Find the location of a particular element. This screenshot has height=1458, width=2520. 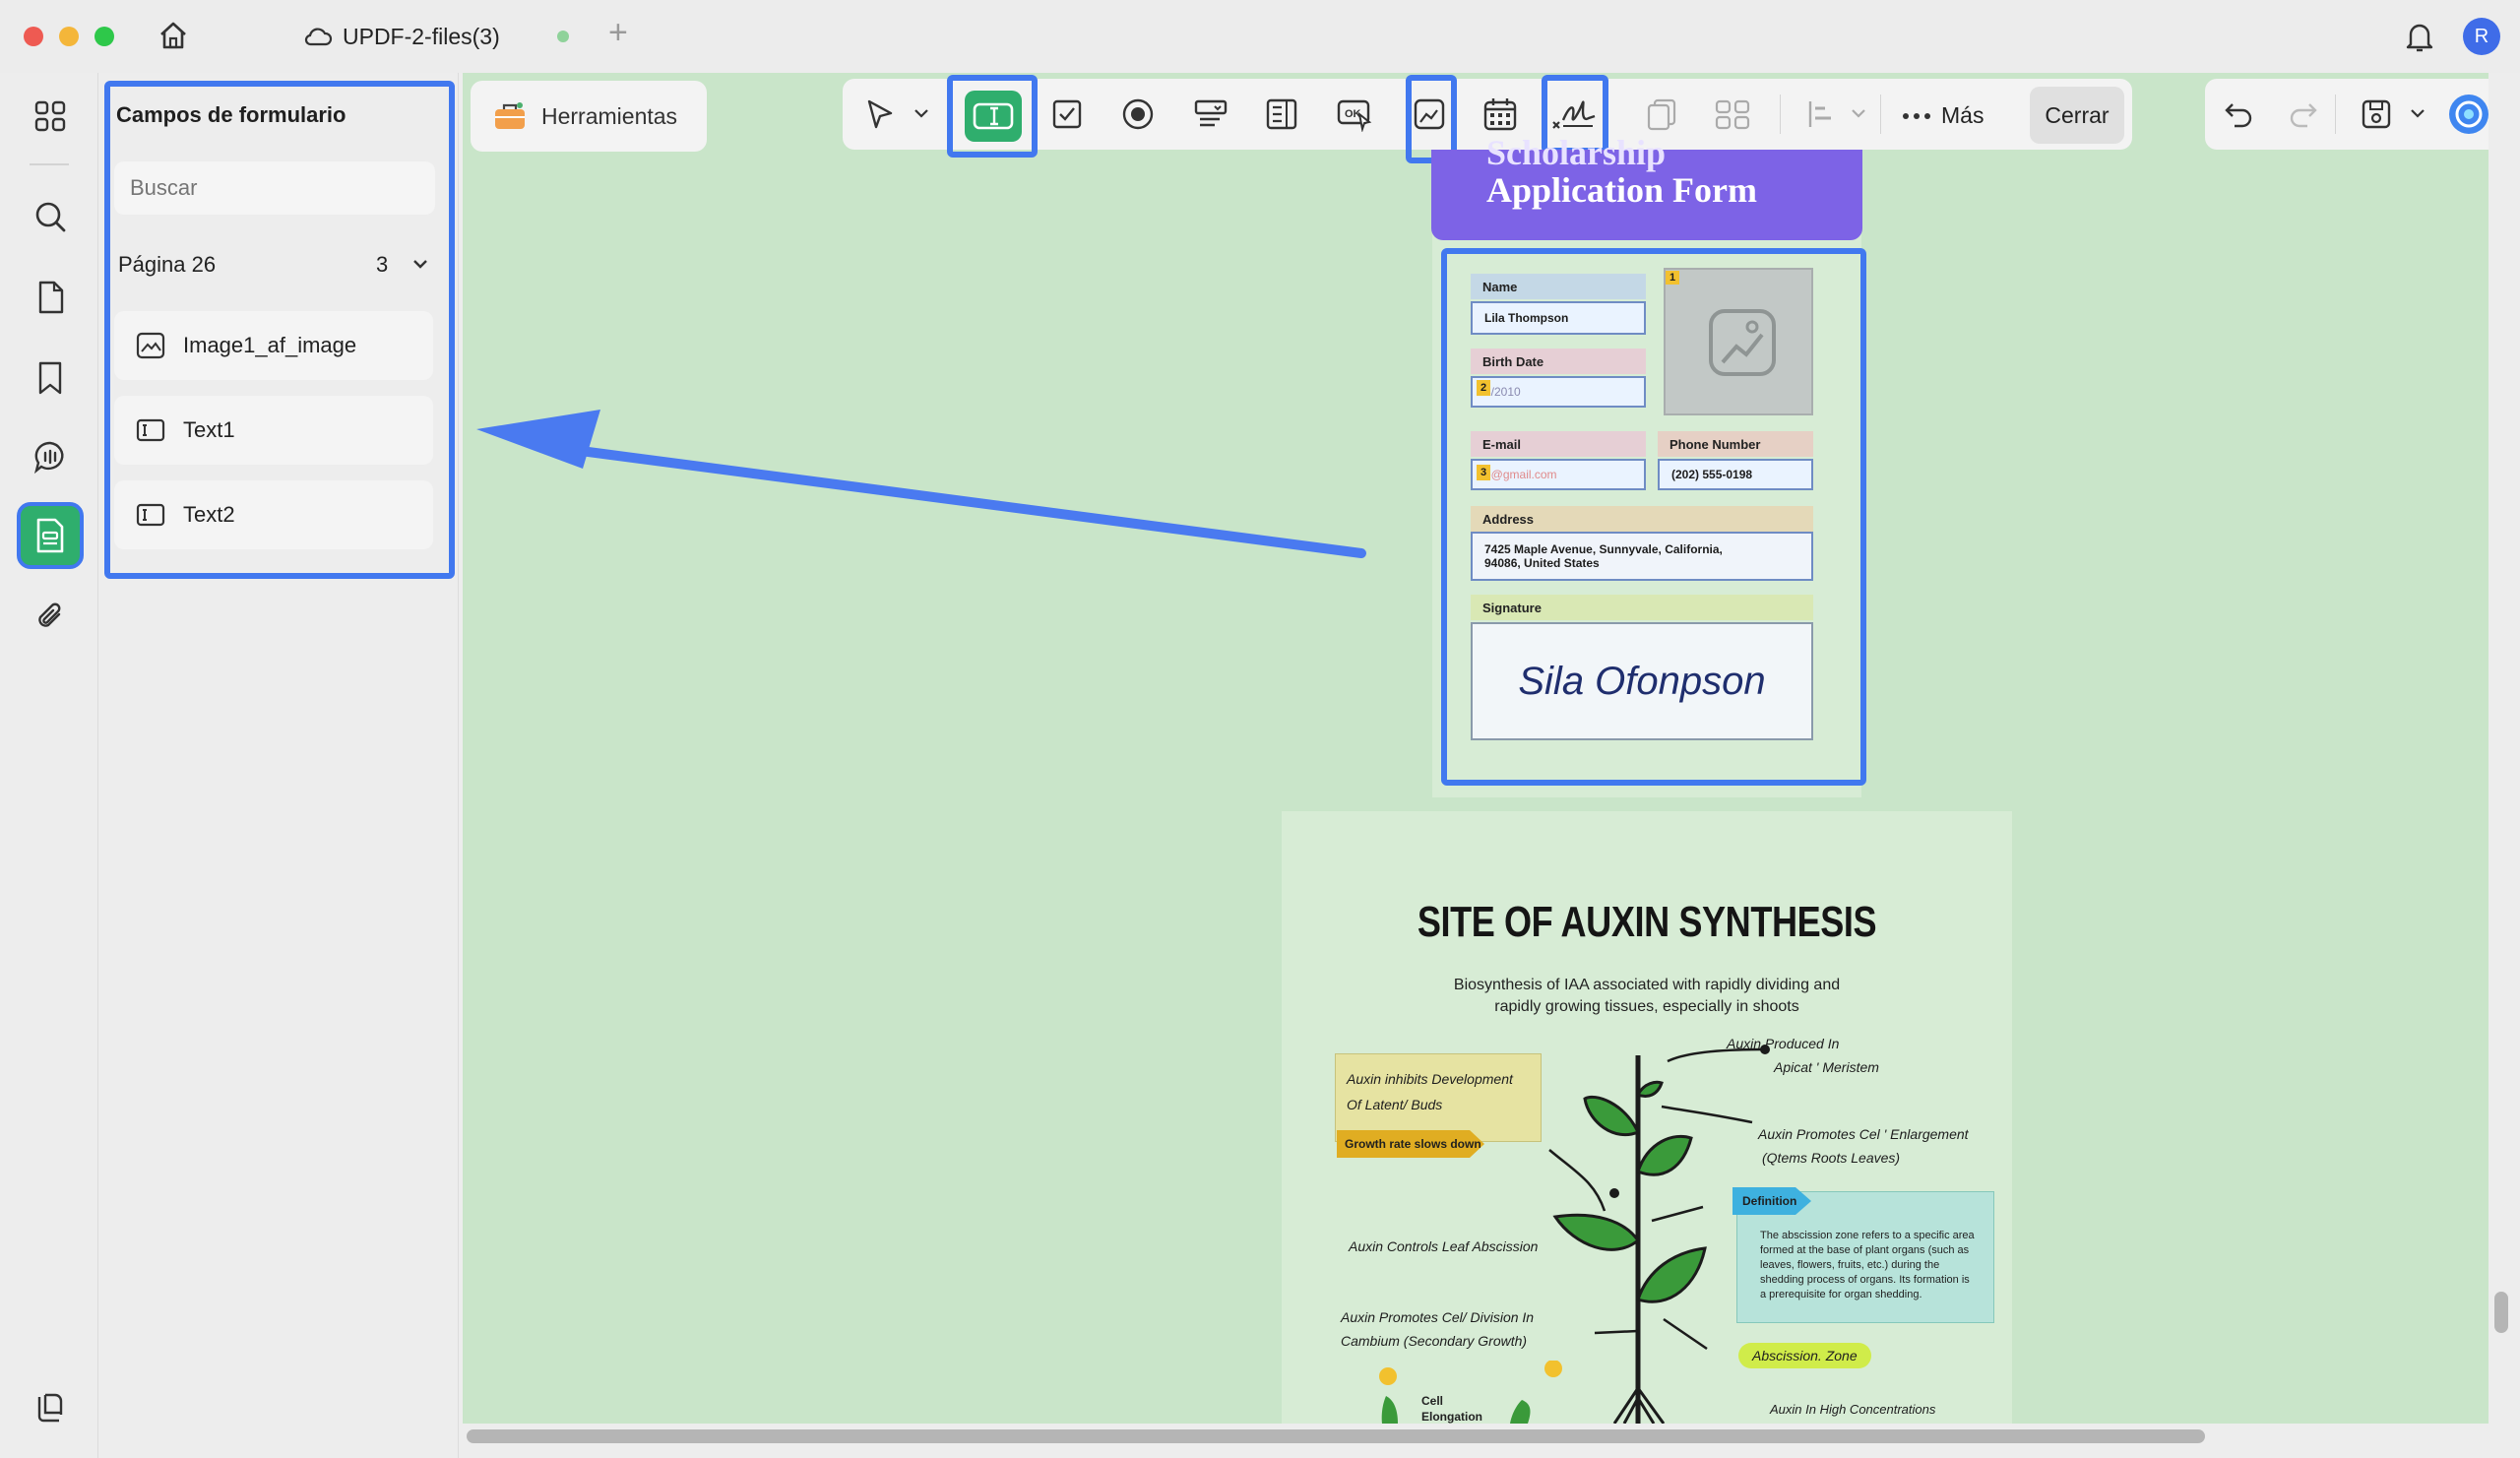

redo-icon is located at coordinates (2303, 114).